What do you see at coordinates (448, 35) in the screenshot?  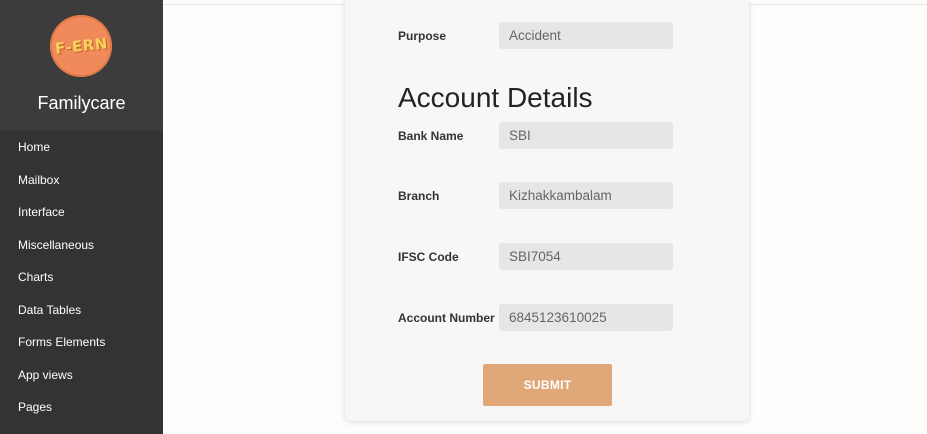 I see `purpose-row: Purpose` at bounding box center [448, 35].